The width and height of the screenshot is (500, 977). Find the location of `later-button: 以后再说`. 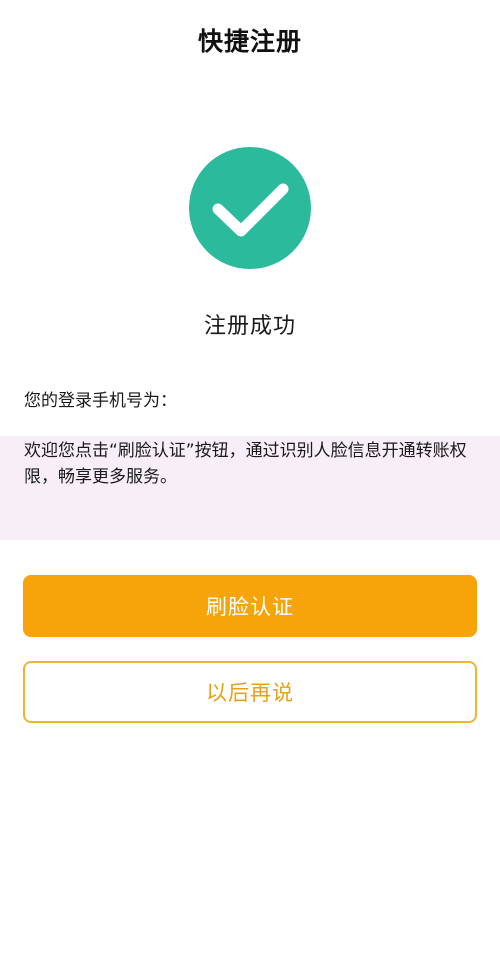

later-button: 以后再说 is located at coordinates (250, 692).